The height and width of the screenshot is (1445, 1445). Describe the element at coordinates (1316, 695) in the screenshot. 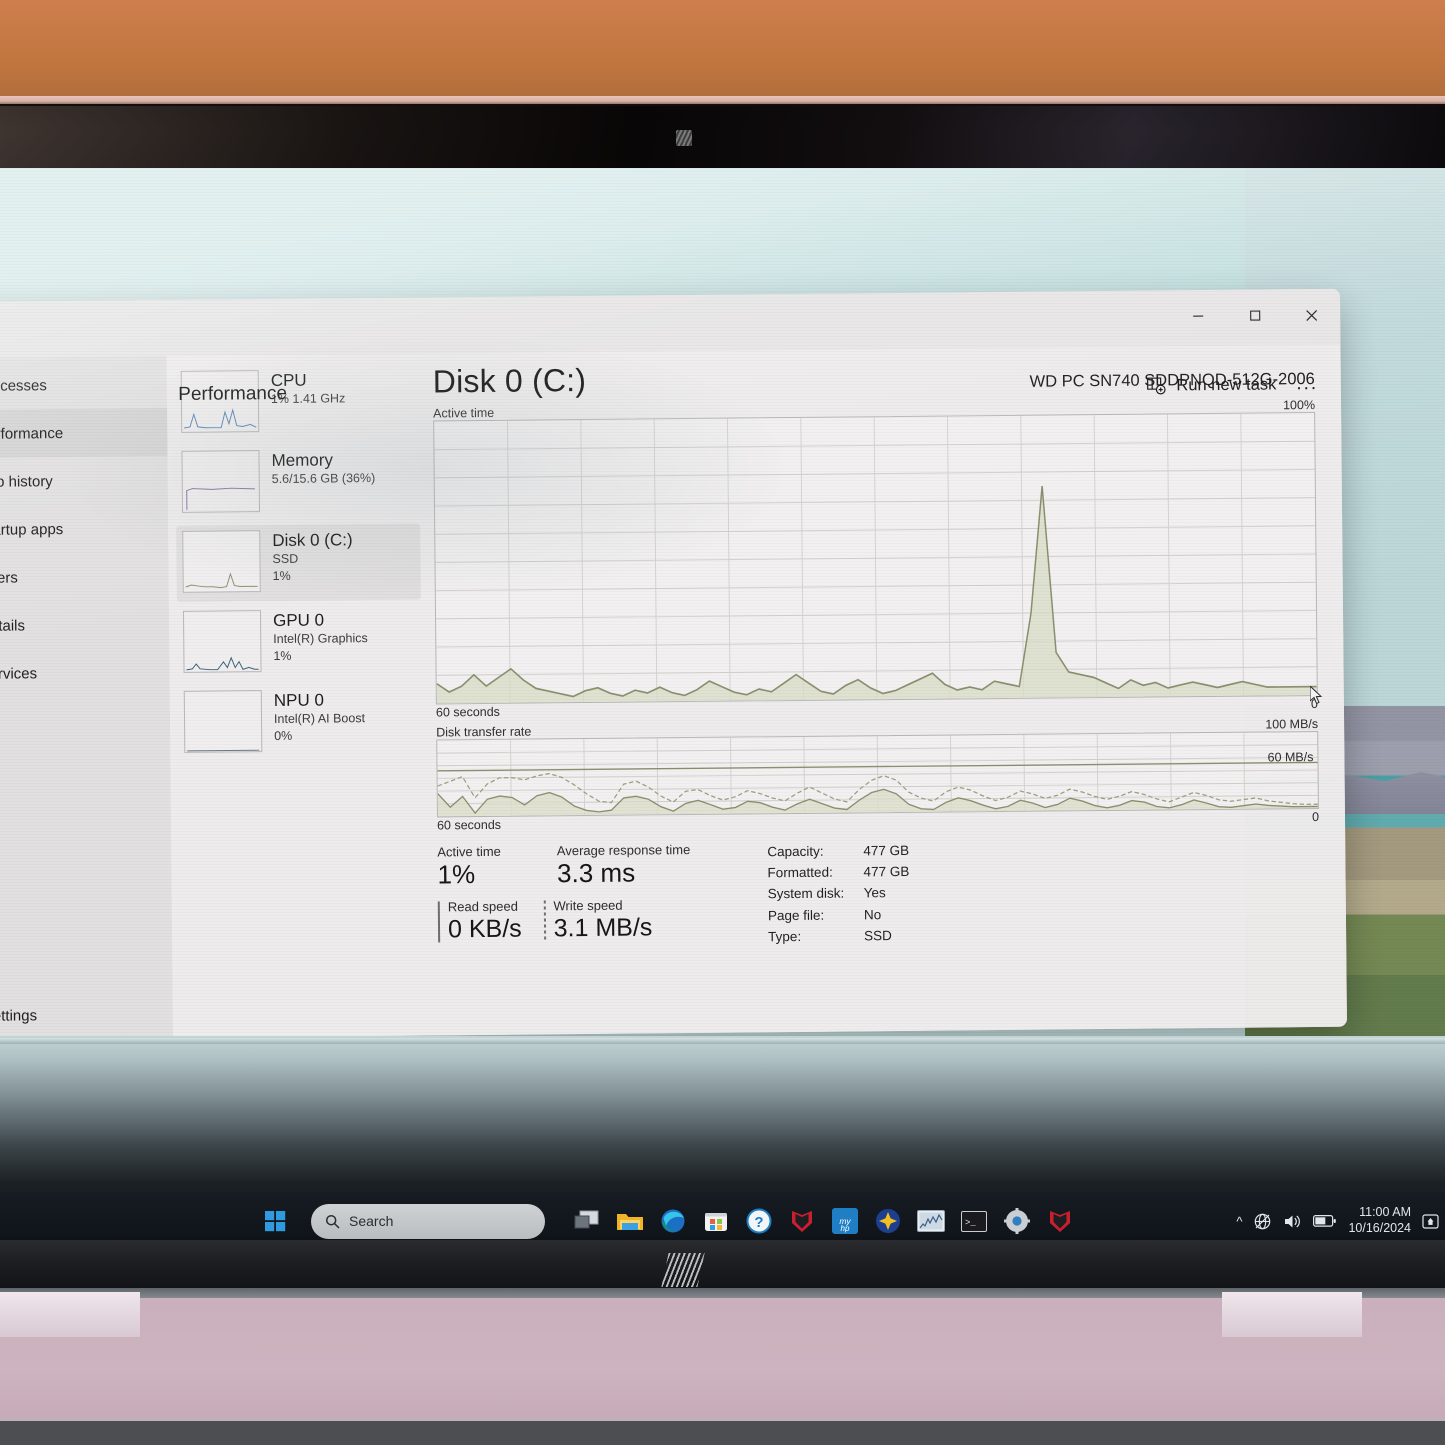

I see `mouse-cursor` at that location.